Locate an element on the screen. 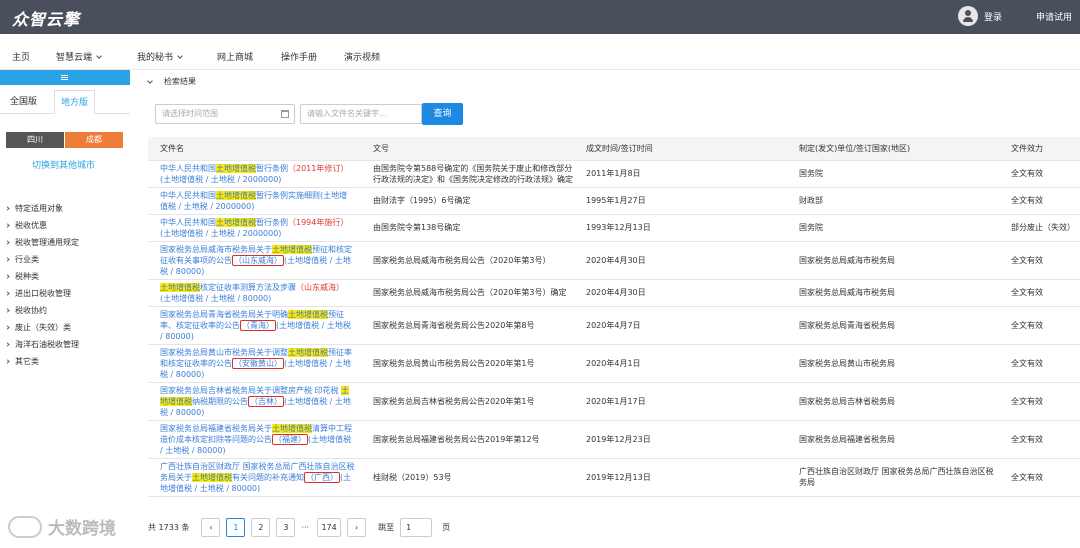  calendar-icon is located at coordinates (285, 114).